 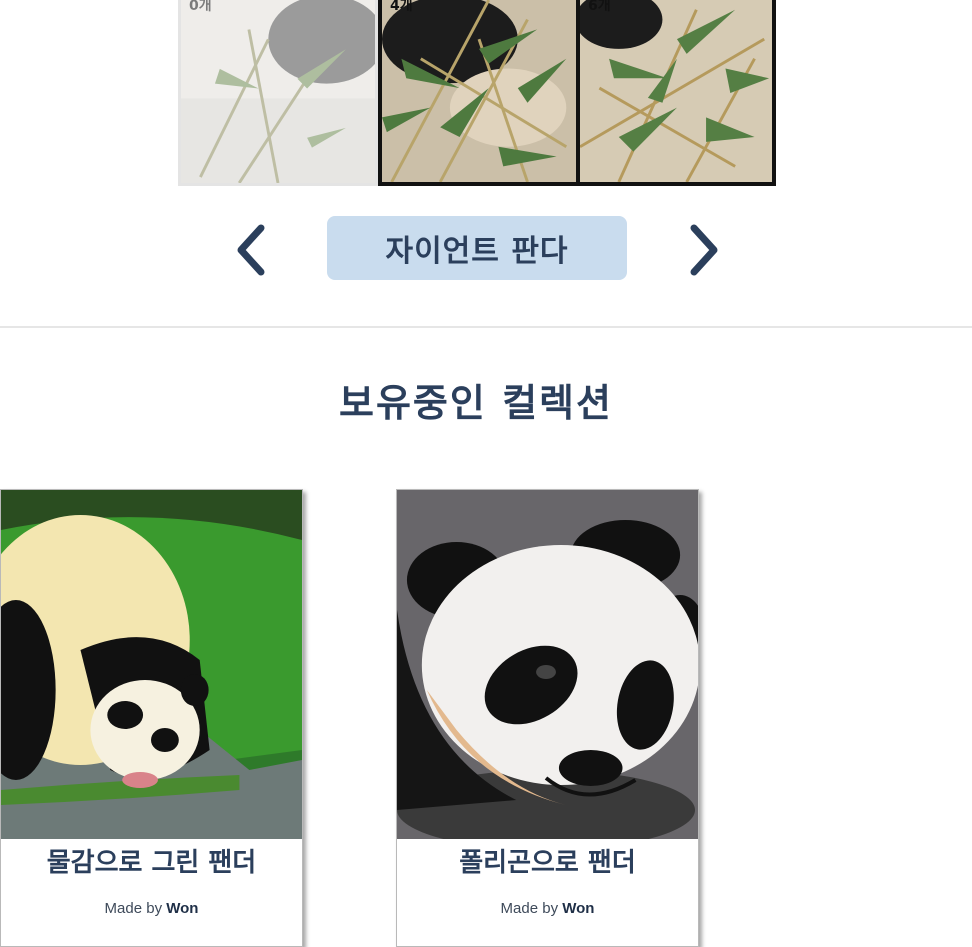 What do you see at coordinates (200, 7) in the screenshot?
I see `slot-count: 0개` at bounding box center [200, 7].